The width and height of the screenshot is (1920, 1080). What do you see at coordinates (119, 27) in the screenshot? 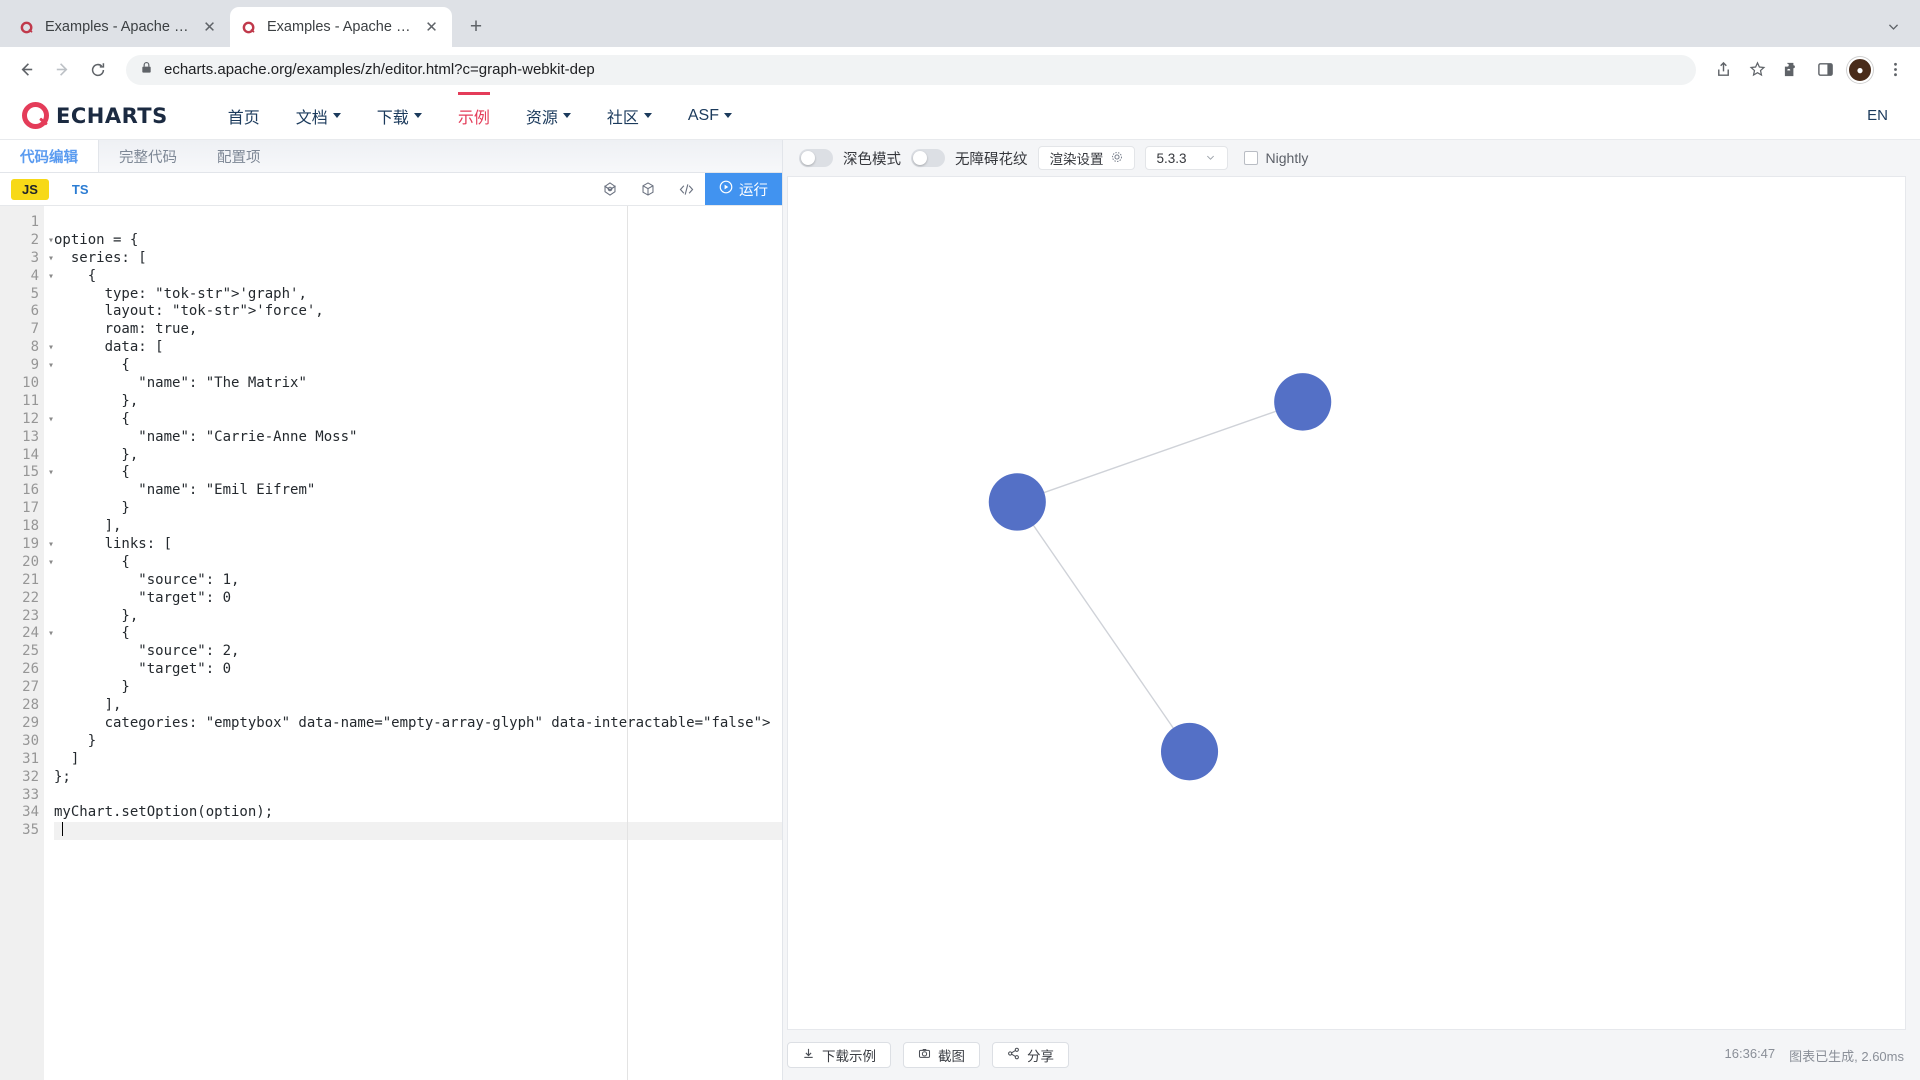
I see `browser-tab-1: Examples - Apache ECharts ✕` at bounding box center [119, 27].